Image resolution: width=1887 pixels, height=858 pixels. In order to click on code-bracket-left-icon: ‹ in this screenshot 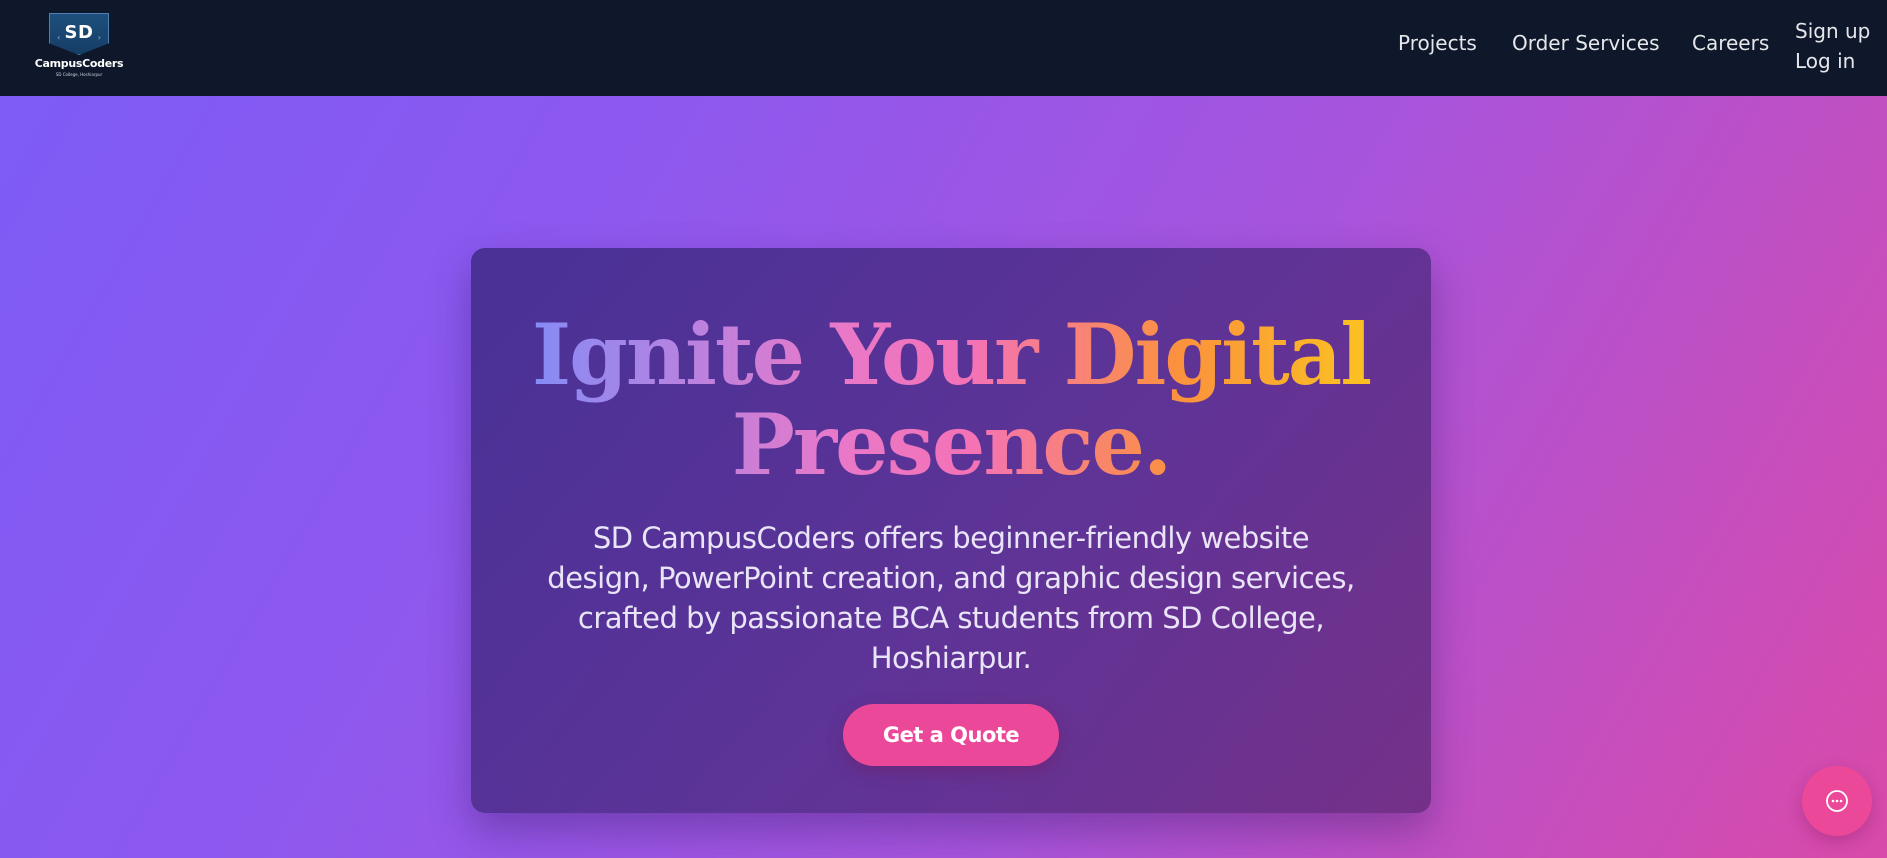, I will do `click(59, 37)`.